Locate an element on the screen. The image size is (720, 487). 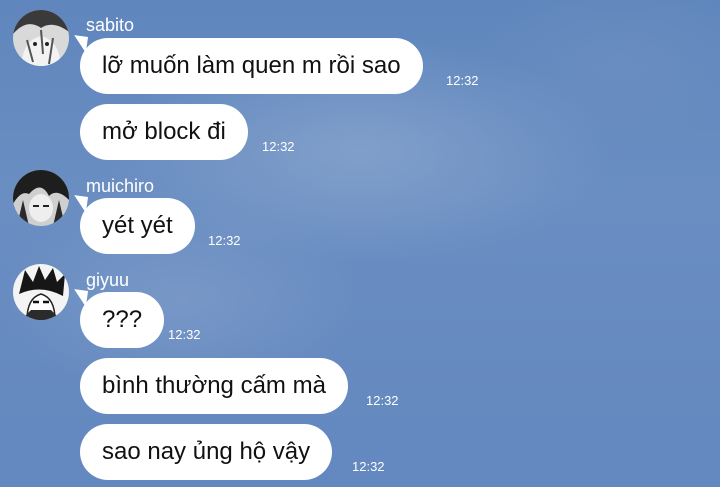
message-bubble: mở block đi is located at coordinates (164, 132).